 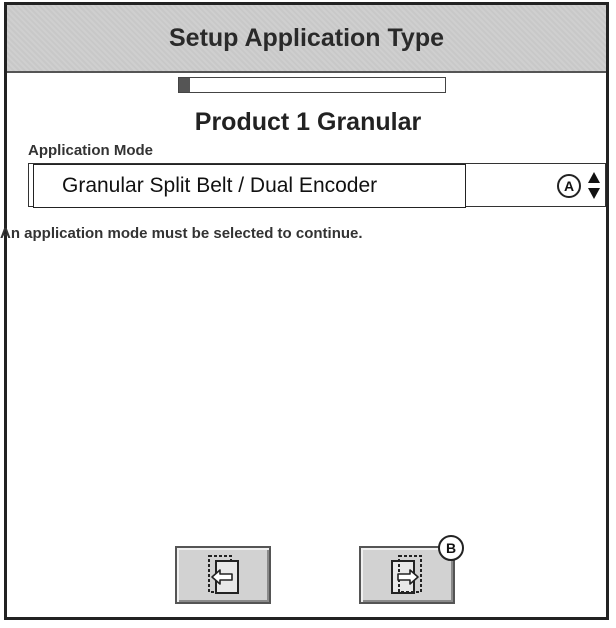 I want to click on back-button, so click(x=223, y=575).